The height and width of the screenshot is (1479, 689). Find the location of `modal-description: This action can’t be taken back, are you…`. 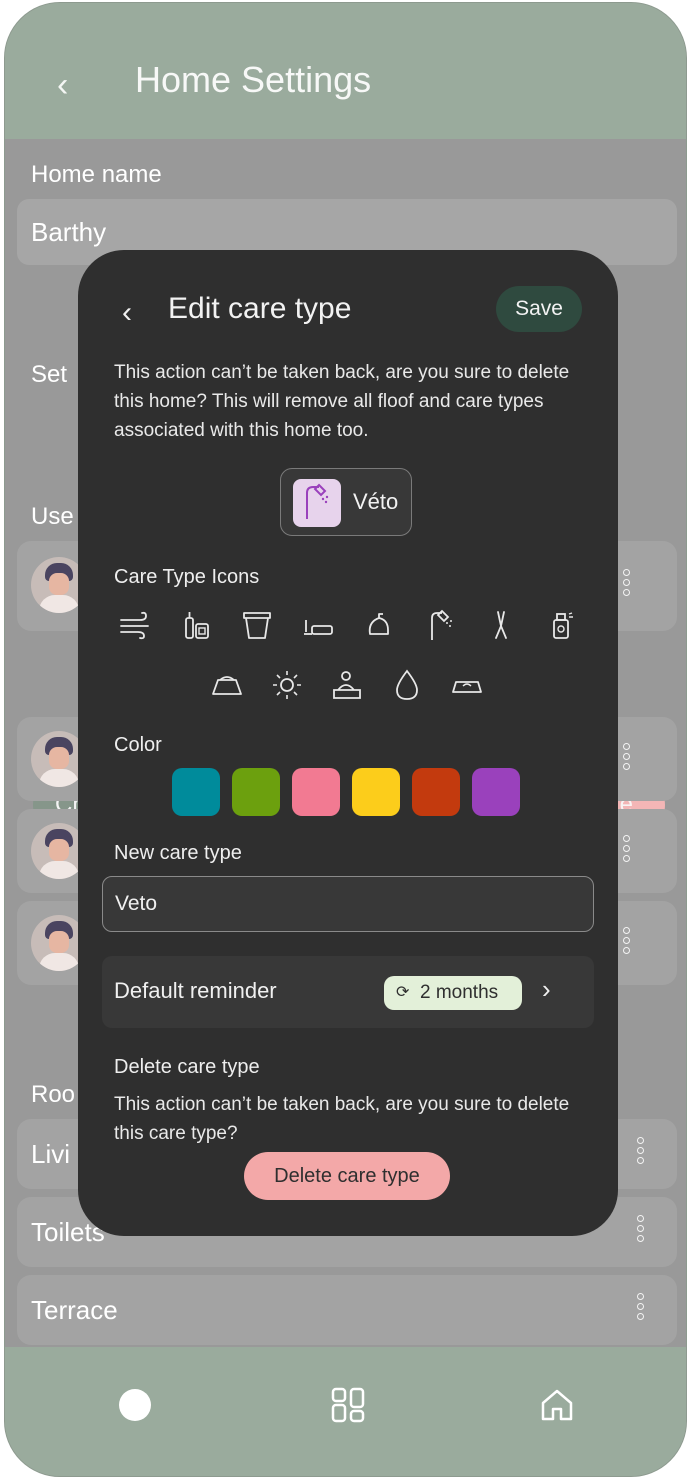

modal-description: This action can’t be taken back, are you… is located at coordinates (342, 401).